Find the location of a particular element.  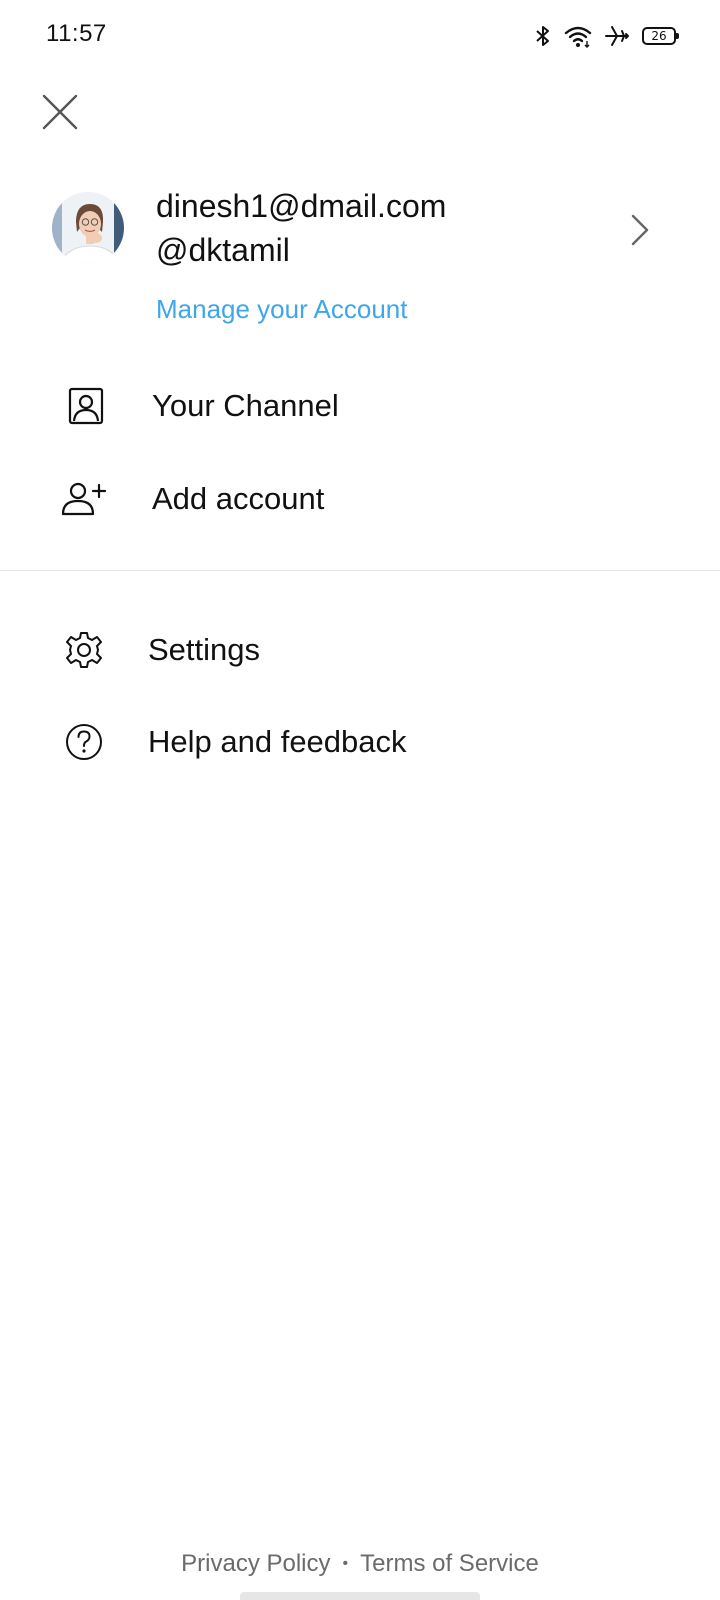

chevron-right-icon is located at coordinates (640, 230).